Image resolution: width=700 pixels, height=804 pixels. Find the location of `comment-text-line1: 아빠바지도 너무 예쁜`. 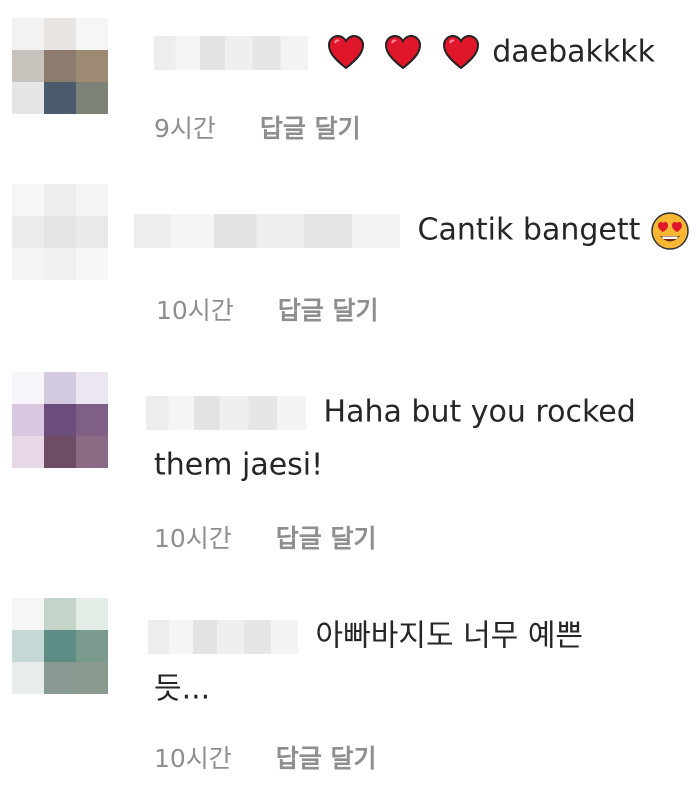

comment-text-line1: 아빠바지도 너무 예쁜 is located at coordinates (449, 636).